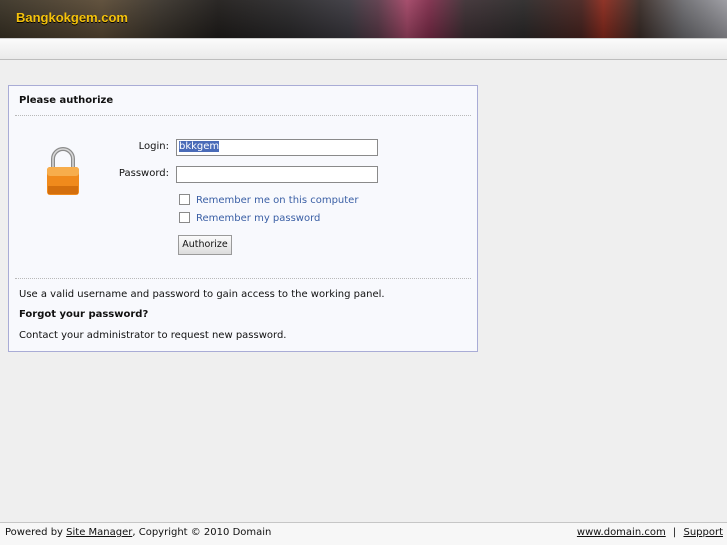 This screenshot has width=727, height=545. What do you see at coordinates (184, 217) in the screenshot?
I see `remember-password-checkbox` at bounding box center [184, 217].